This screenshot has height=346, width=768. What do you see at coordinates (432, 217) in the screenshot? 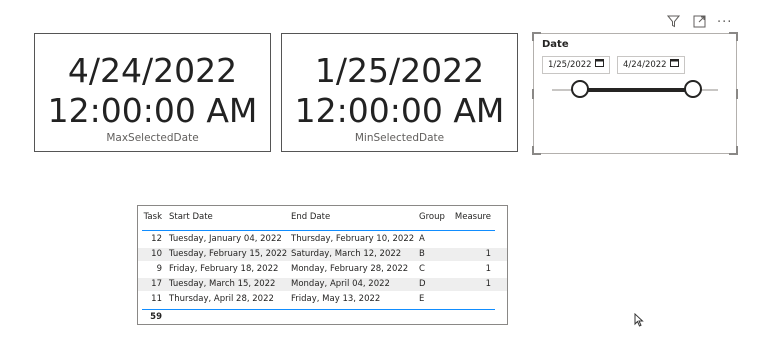
I see `column-header-group: Group` at bounding box center [432, 217].